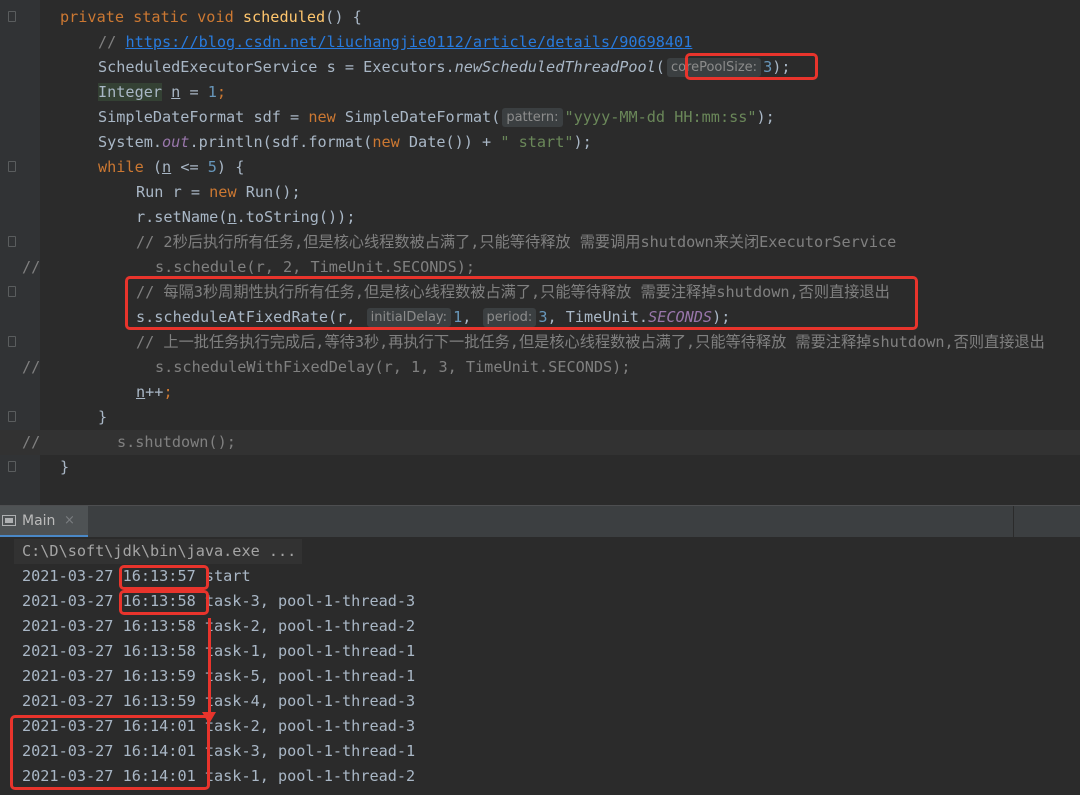  Describe the element at coordinates (194, 92) in the screenshot. I see `code-token: =` at that location.